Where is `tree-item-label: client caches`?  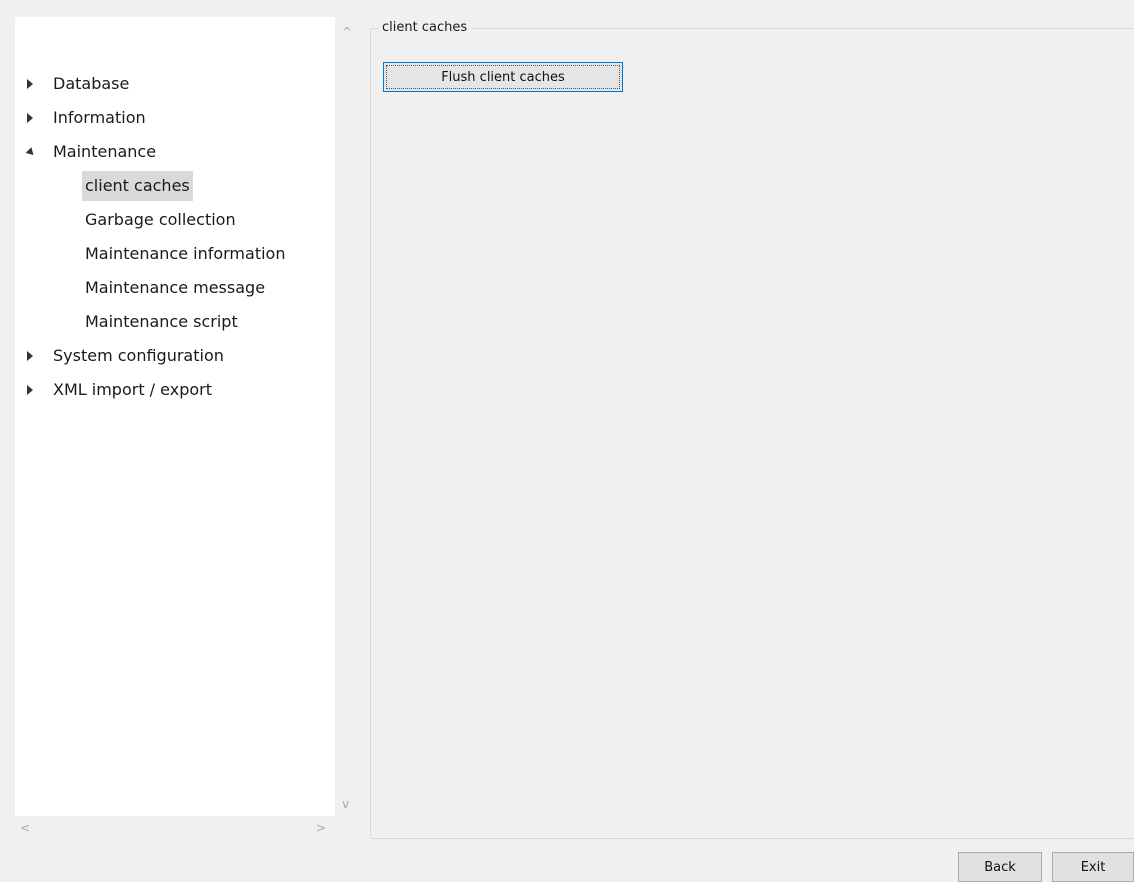 tree-item-label: client caches is located at coordinates (137, 186).